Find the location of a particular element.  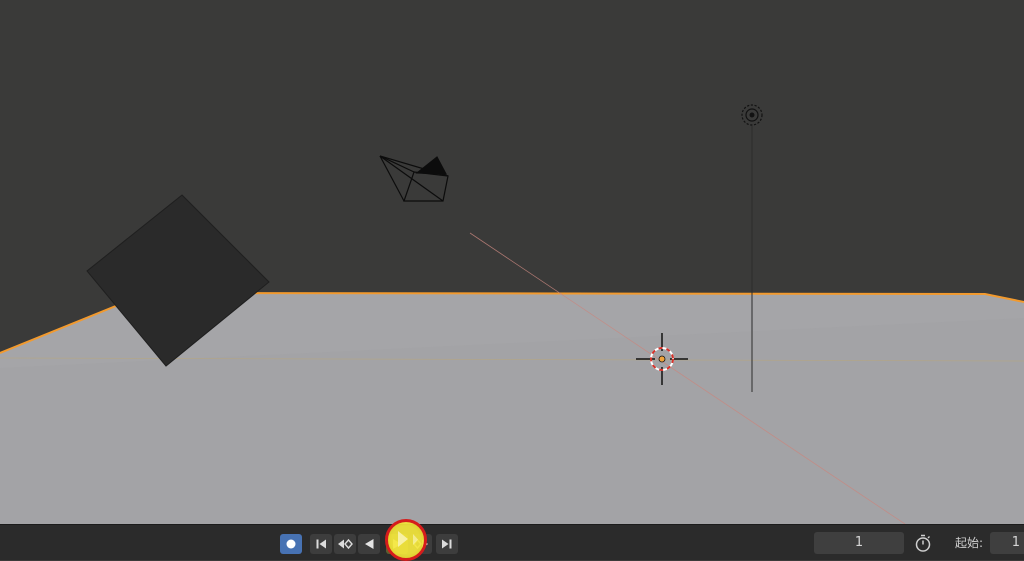

jump-to-keyframe-back-button is located at coordinates (345, 544).